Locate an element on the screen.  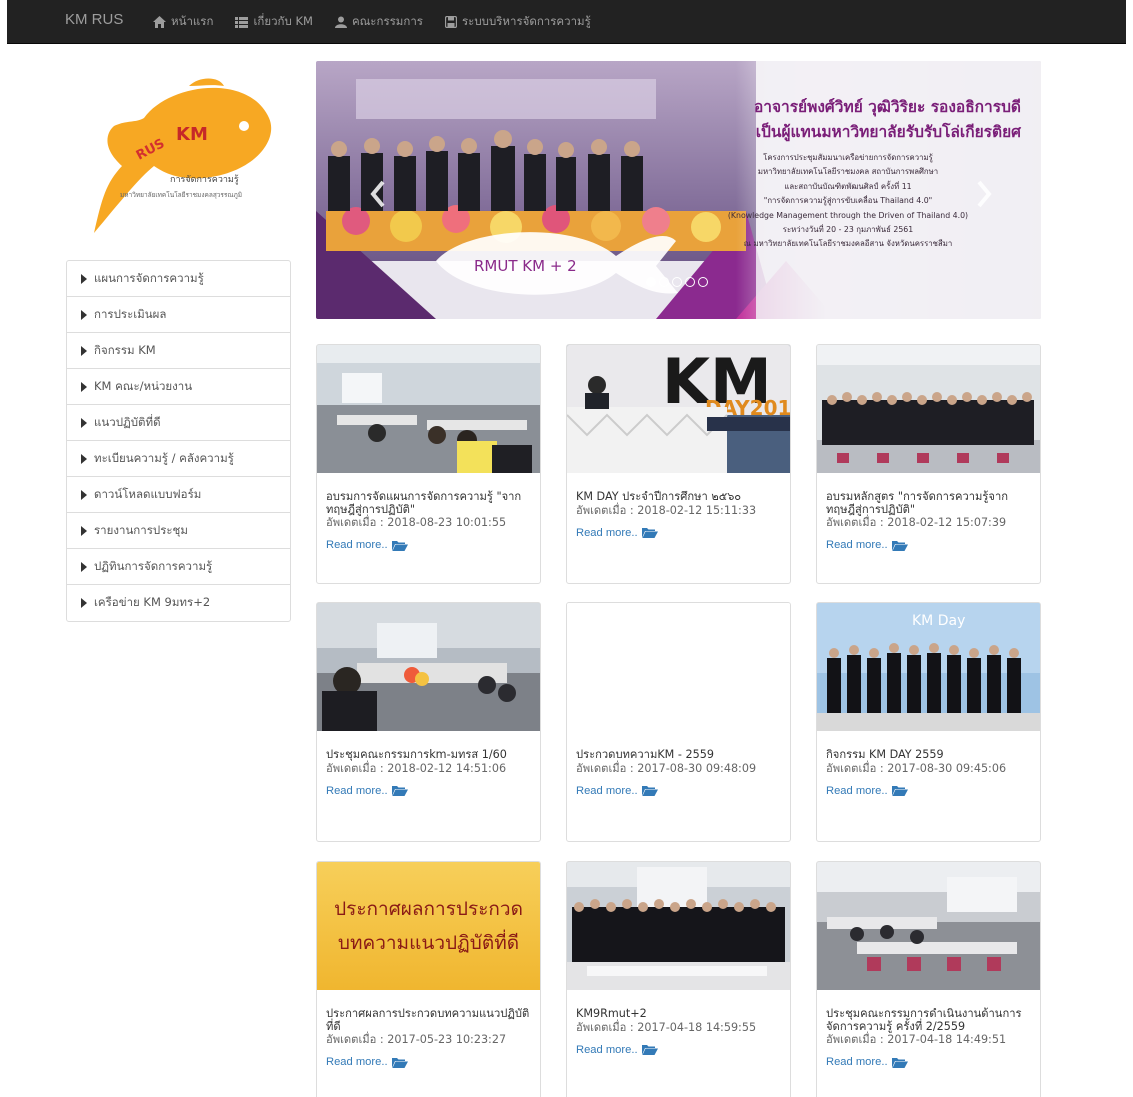
card-image-placeholder is located at coordinates (678, 667).